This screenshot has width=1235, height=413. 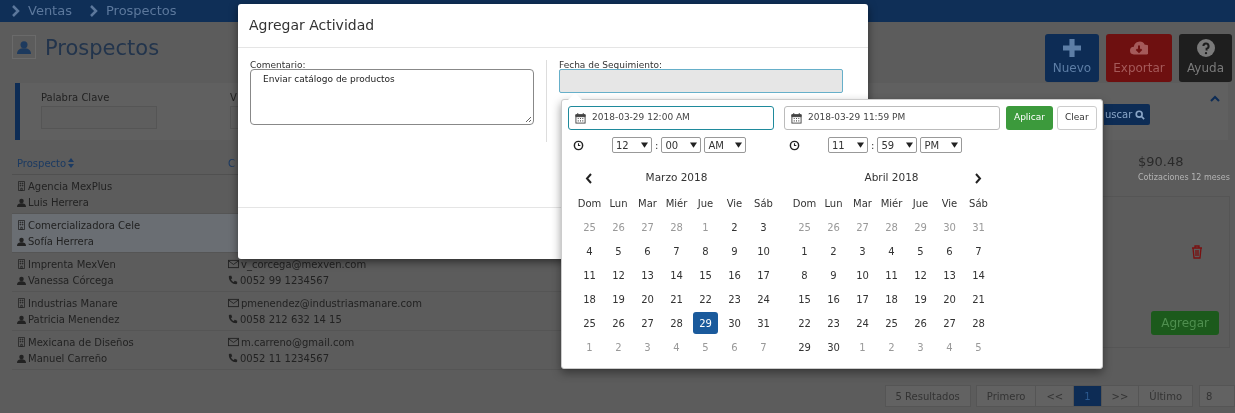 What do you see at coordinates (74, 319) in the screenshot?
I see `contact-name: Patricia Menendez` at bounding box center [74, 319].